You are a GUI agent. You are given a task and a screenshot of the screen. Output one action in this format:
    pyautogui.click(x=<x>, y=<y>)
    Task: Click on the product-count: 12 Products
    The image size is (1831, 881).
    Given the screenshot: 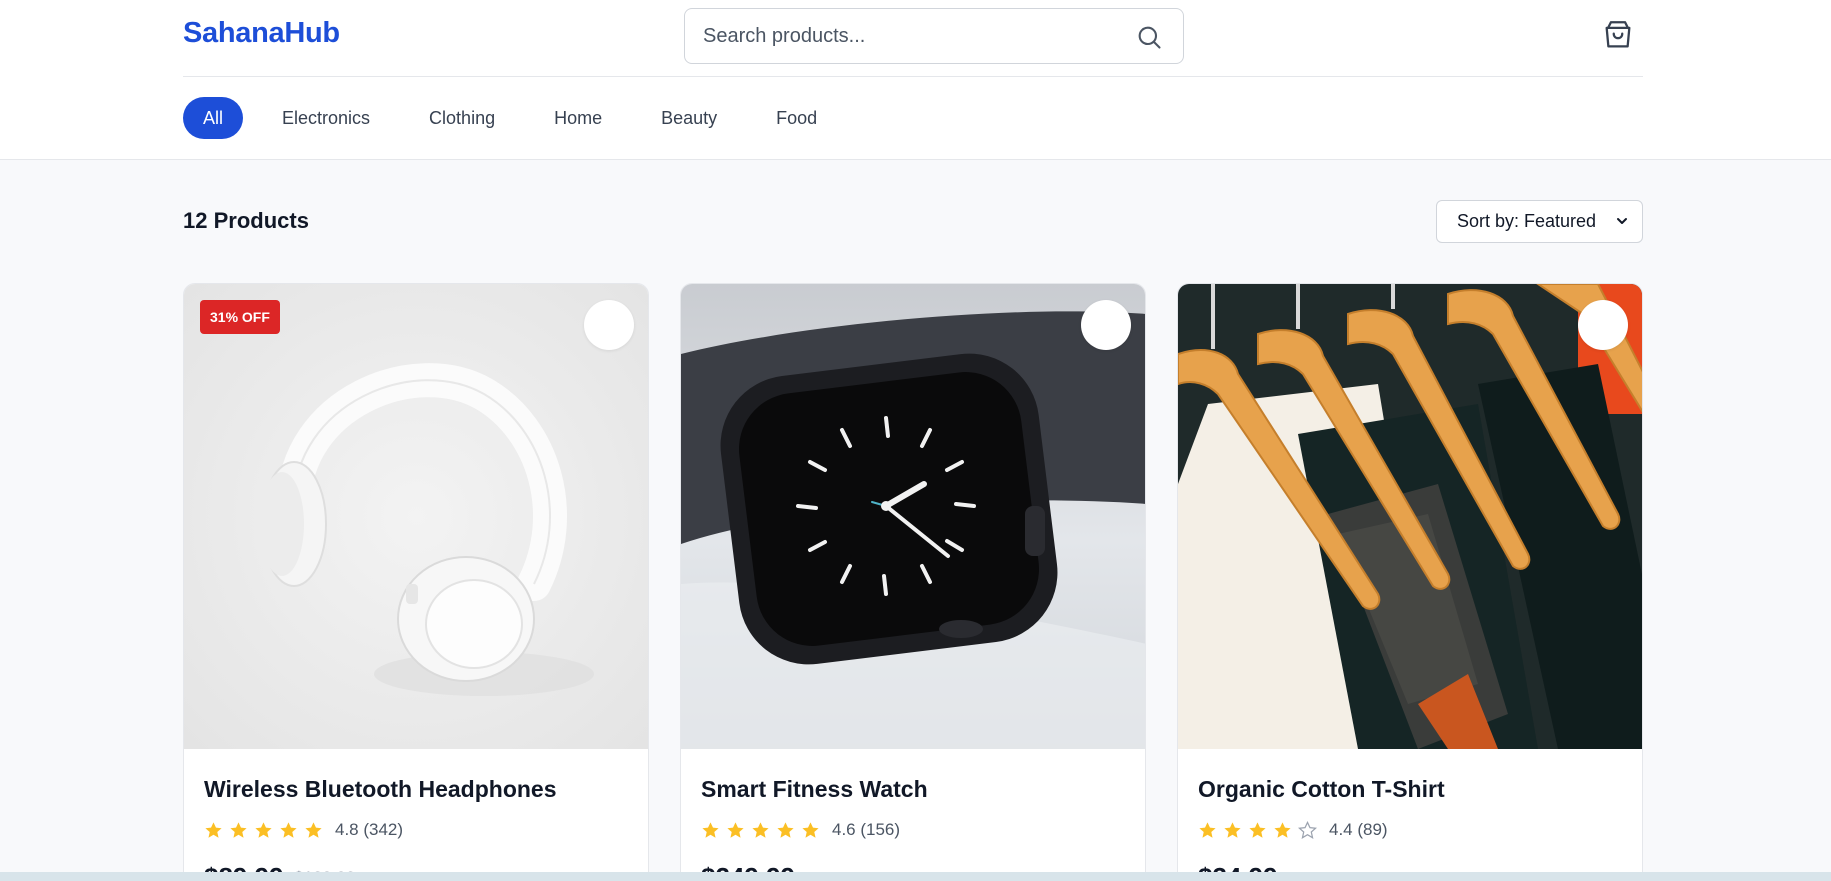 What is the action you would take?
    pyautogui.click(x=246, y=220)
    